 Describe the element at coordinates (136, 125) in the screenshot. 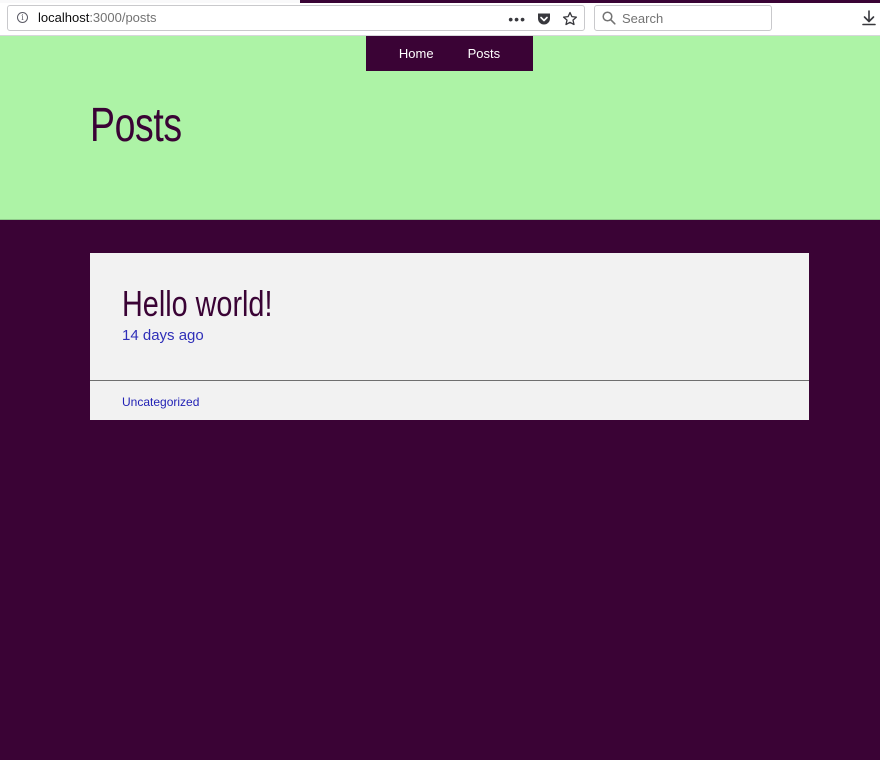

I see `page-title: Posts` at that location.